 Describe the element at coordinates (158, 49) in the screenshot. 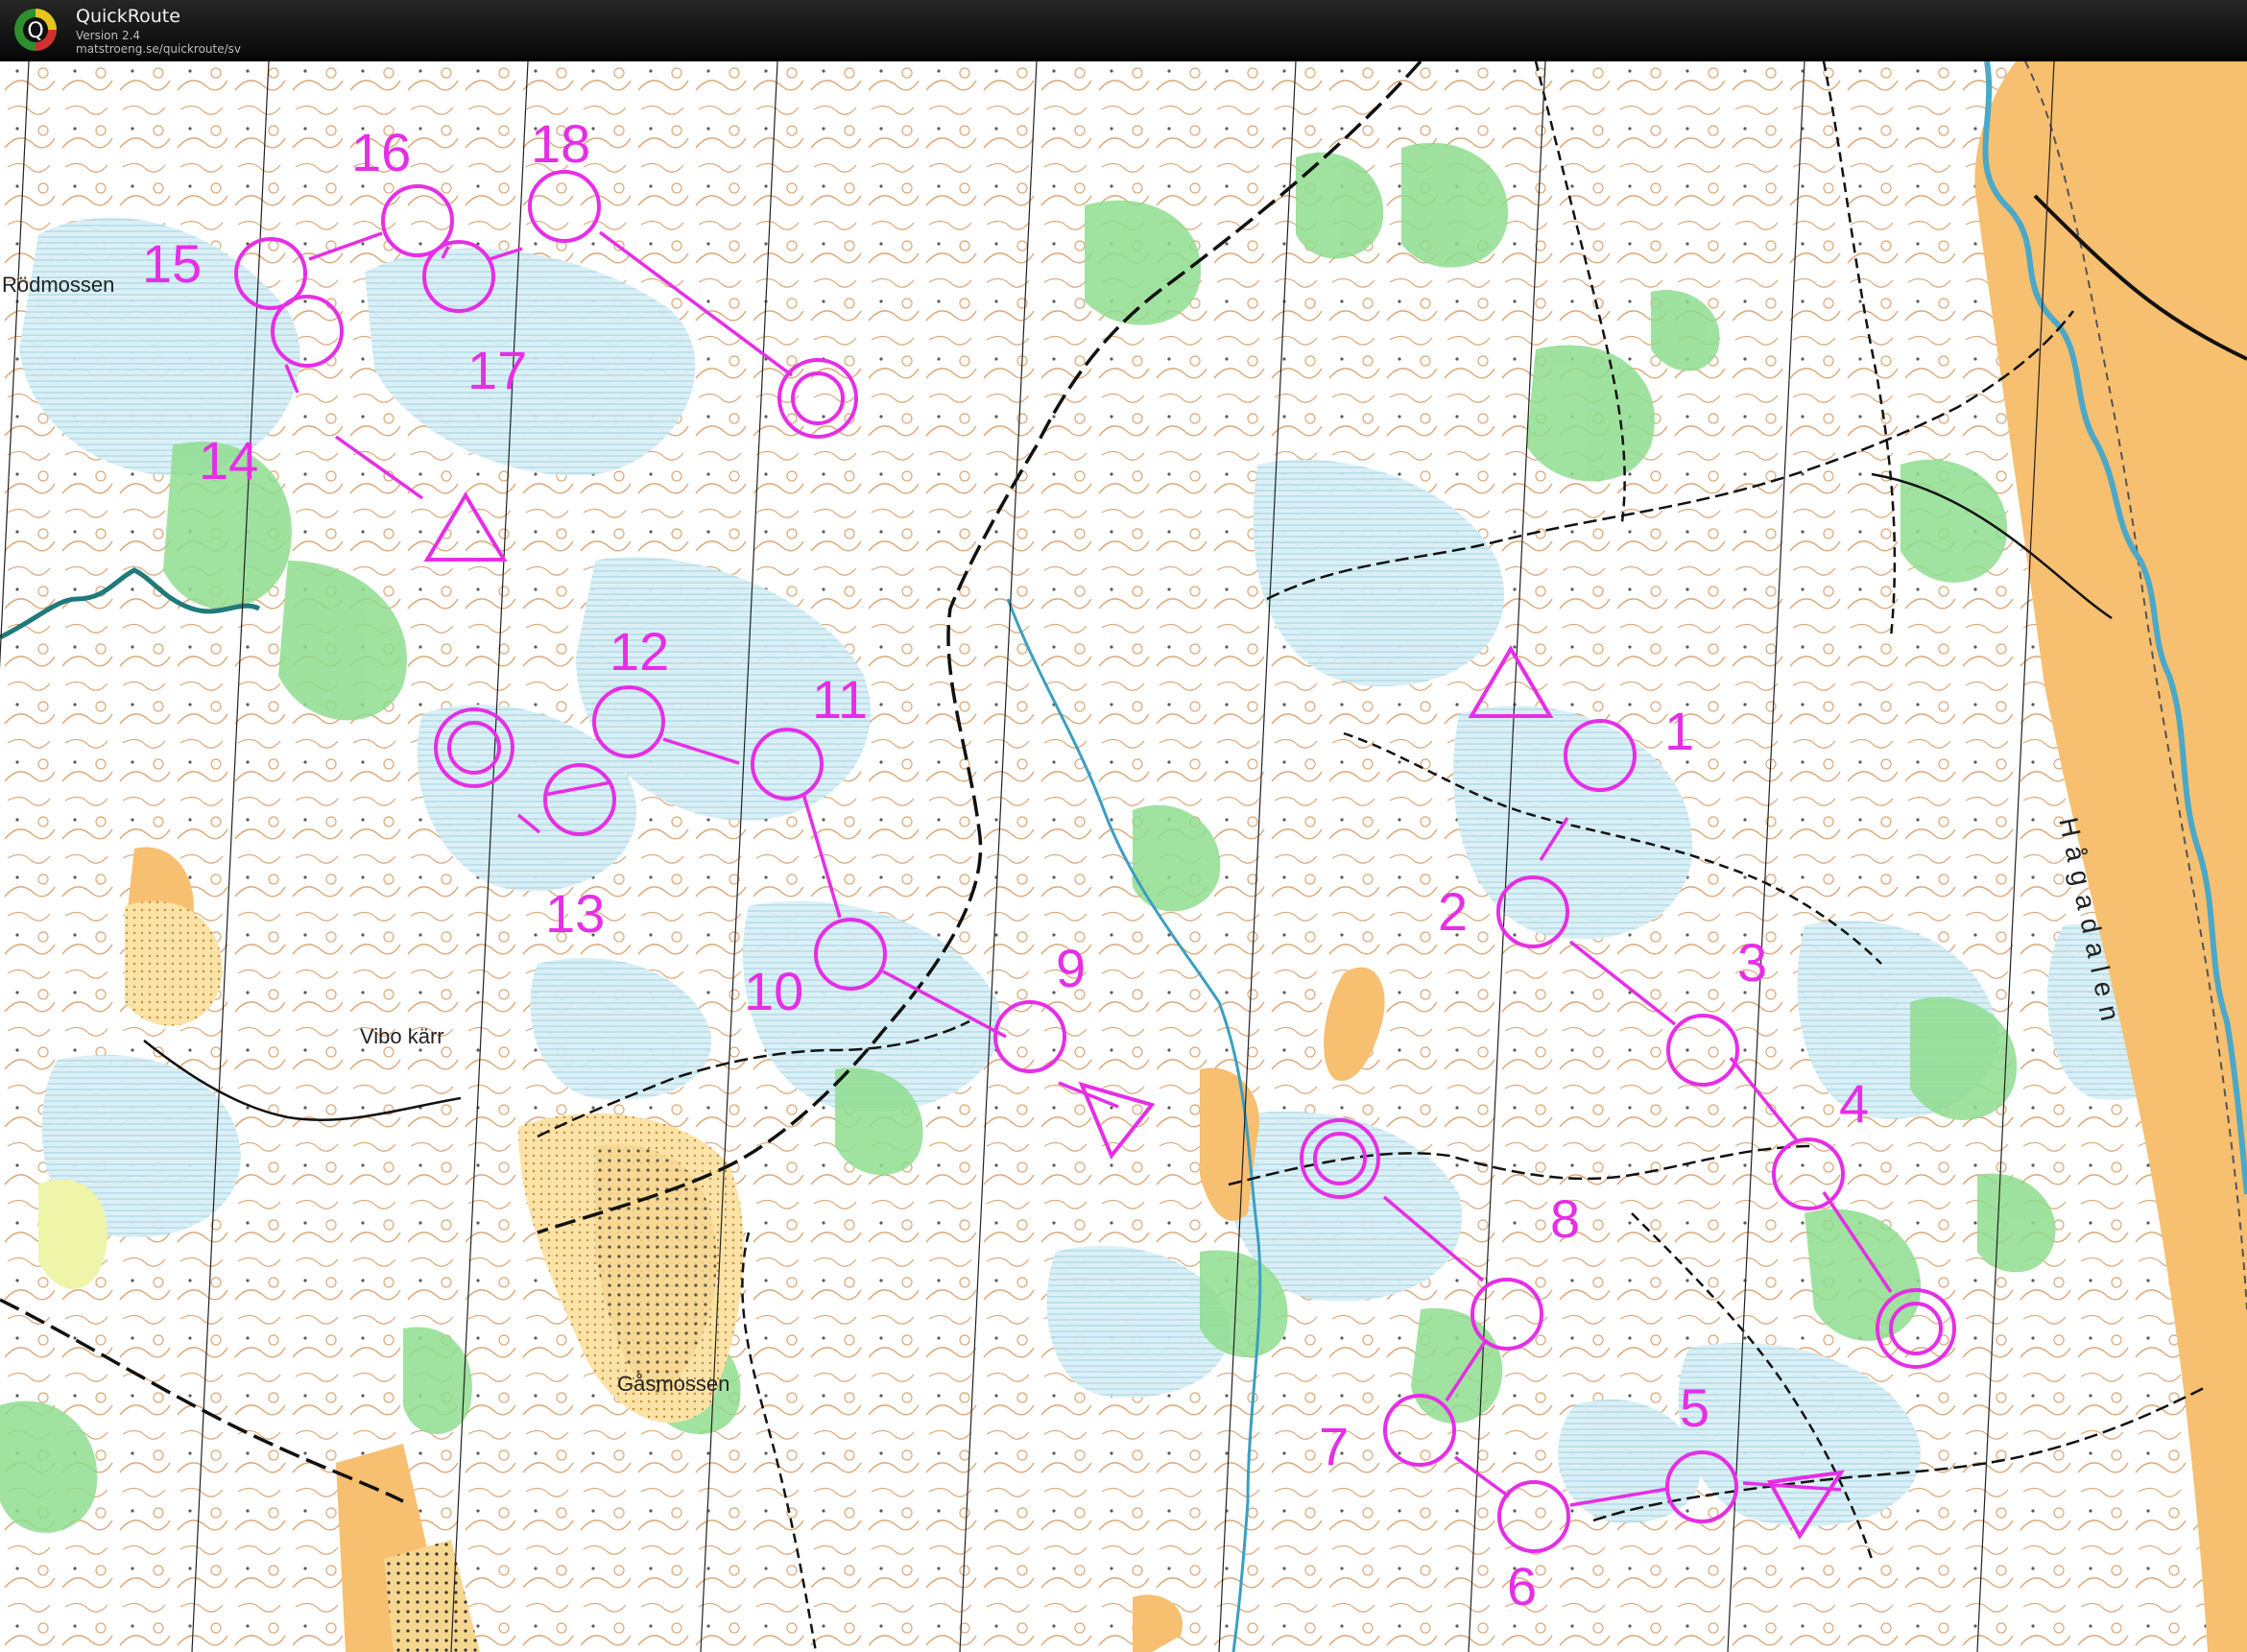

I see `app-url: matstroeng.se/quickroute/sv` at that location.